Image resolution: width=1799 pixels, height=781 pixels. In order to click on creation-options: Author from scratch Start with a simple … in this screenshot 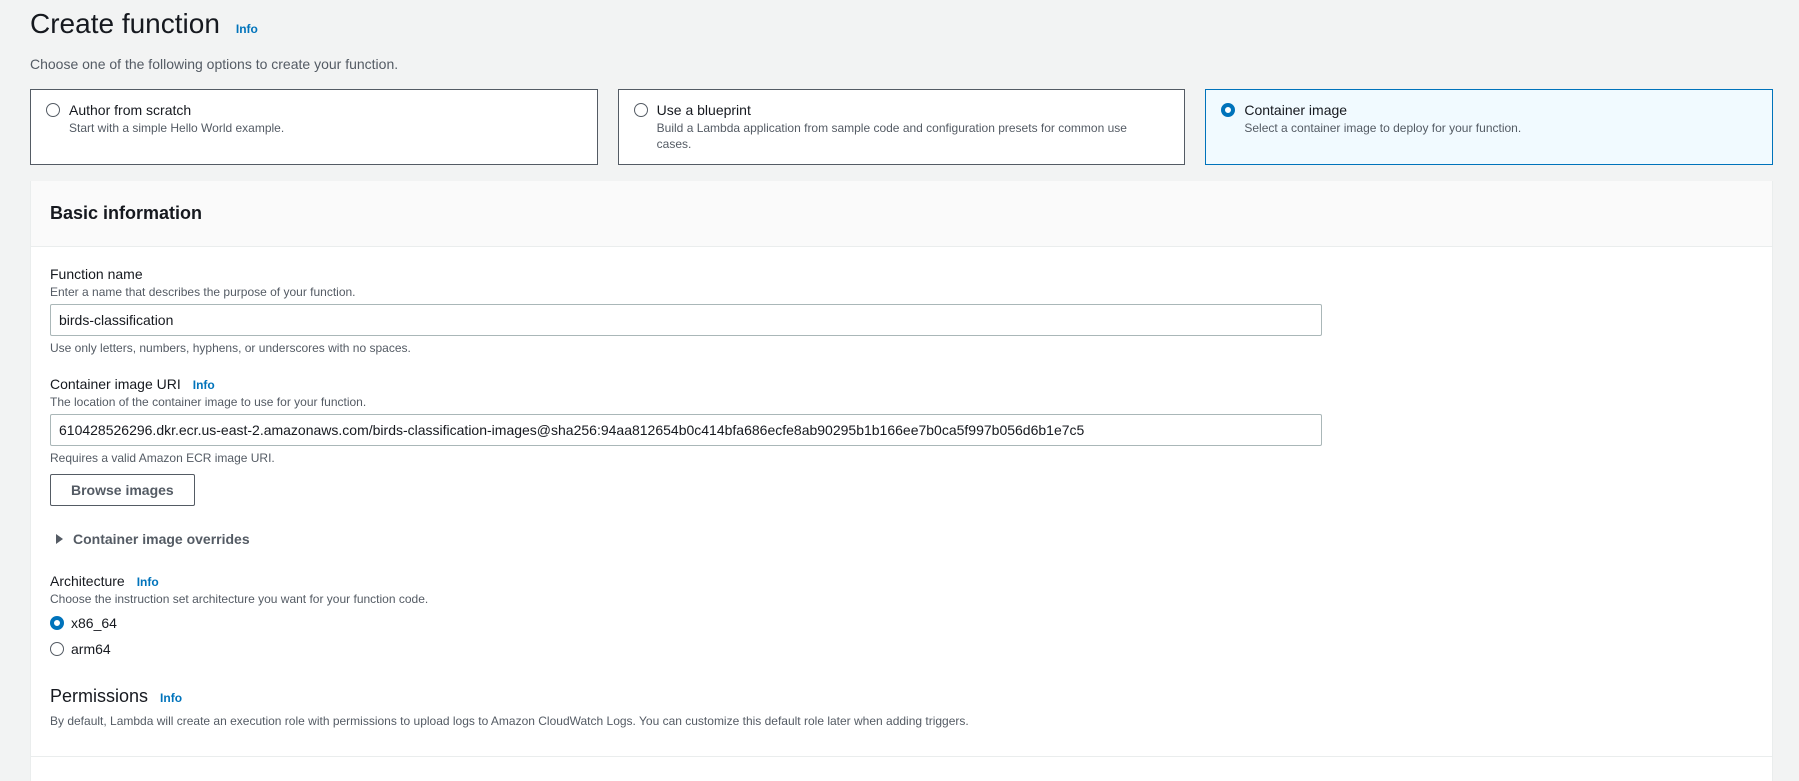, I will do `click(902, 127)`.